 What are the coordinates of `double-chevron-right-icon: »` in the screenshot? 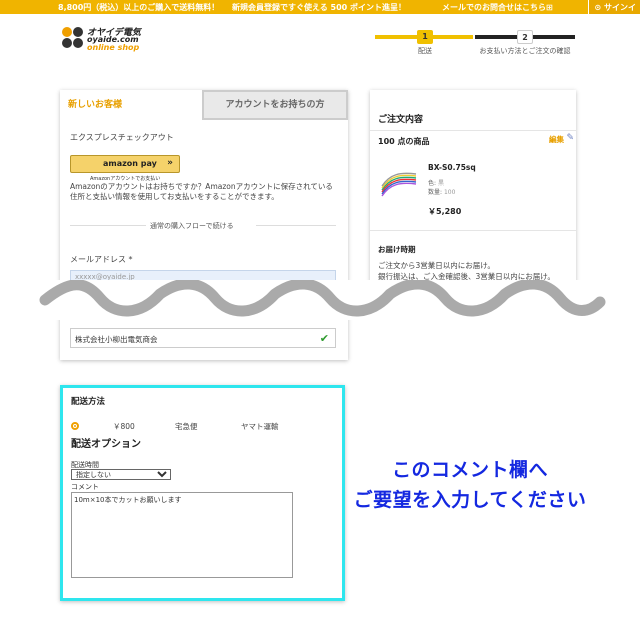 It's located at (170, 163).